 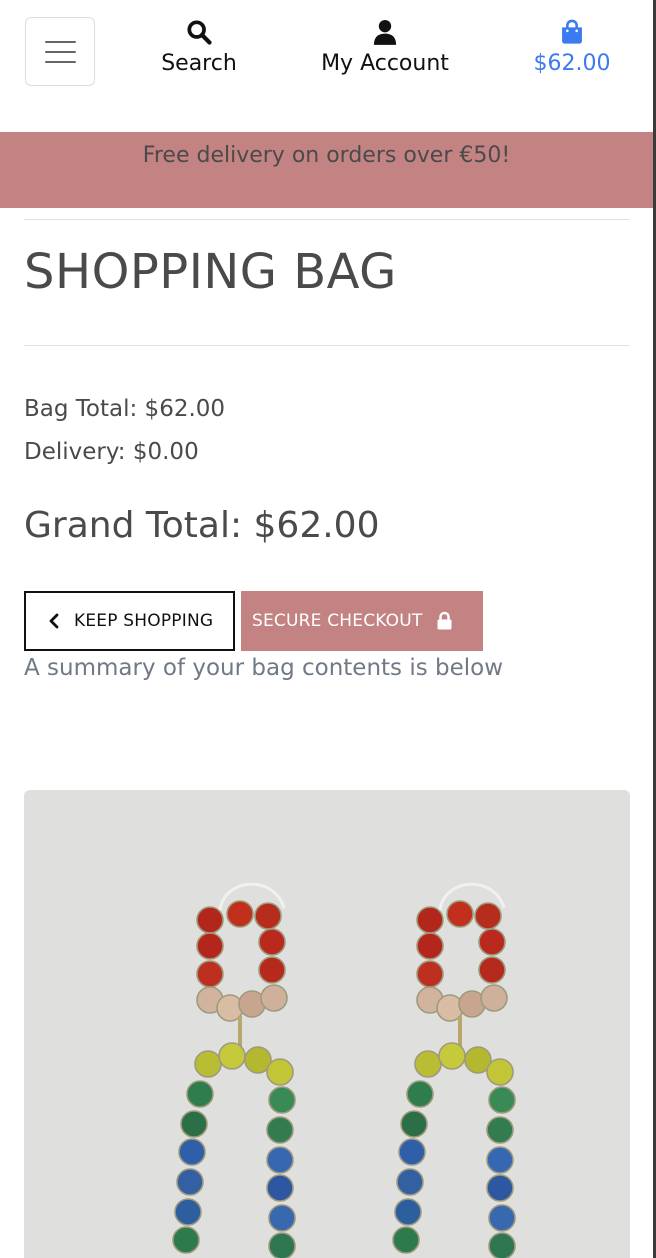 I want to click on delivery-banner-text: Free delivery on orders over €50!, so click(x=326, y=155).